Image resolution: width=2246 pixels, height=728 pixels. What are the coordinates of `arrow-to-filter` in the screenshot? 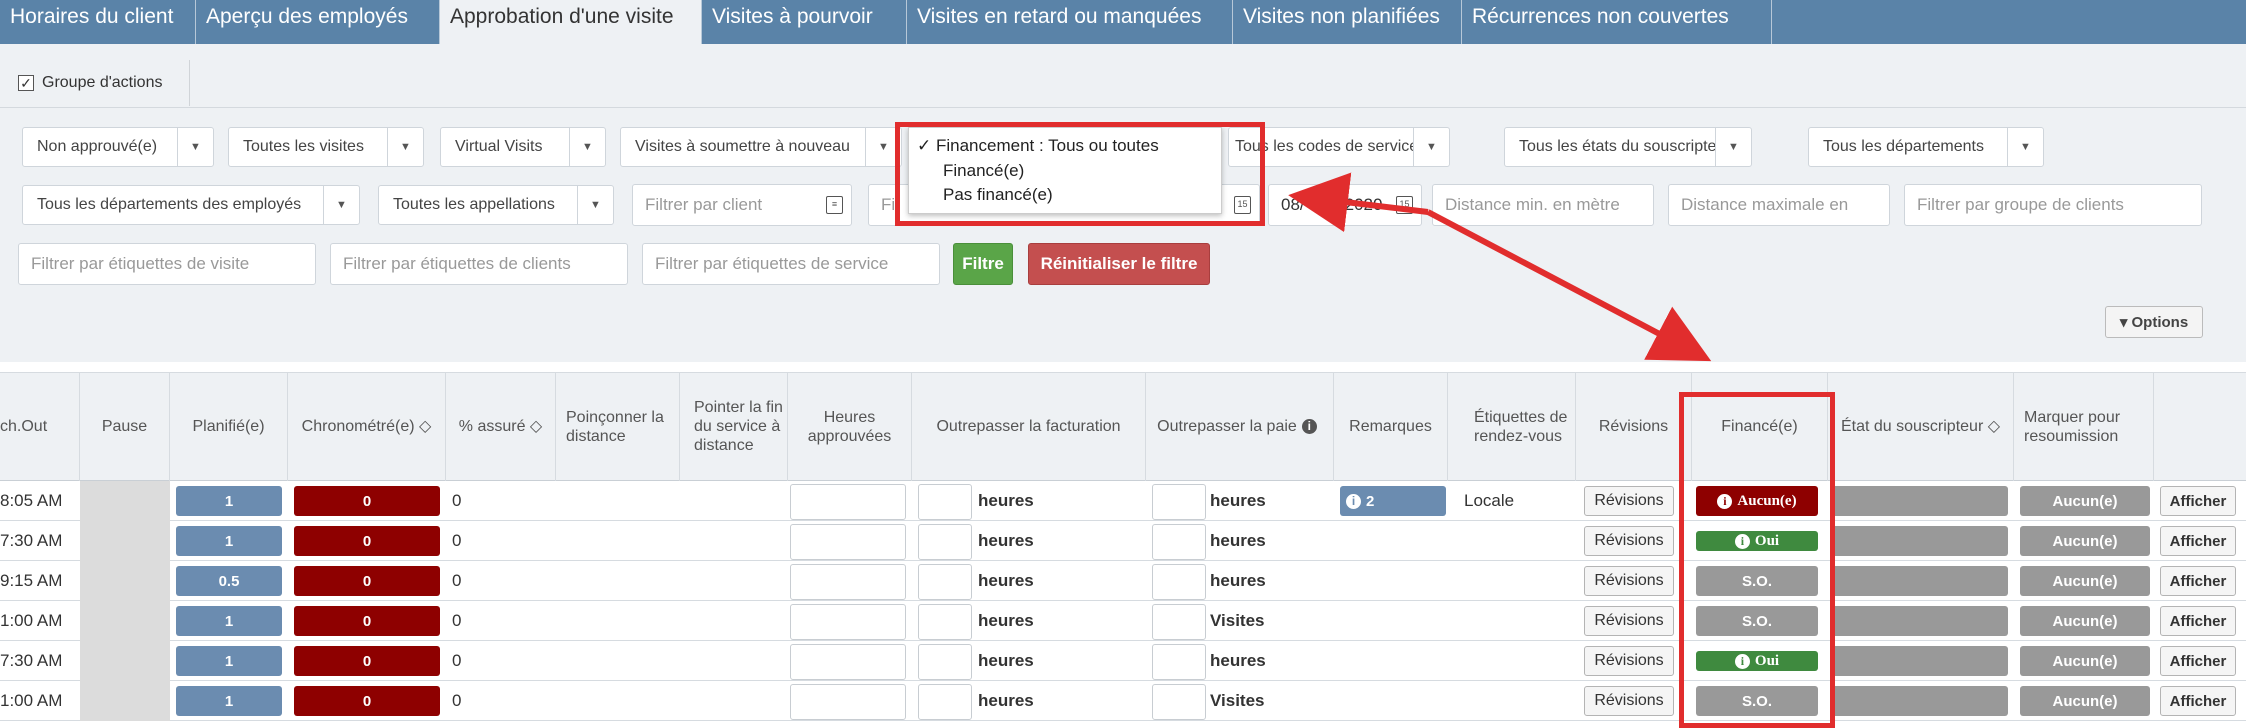 It's located at (1358, 202).